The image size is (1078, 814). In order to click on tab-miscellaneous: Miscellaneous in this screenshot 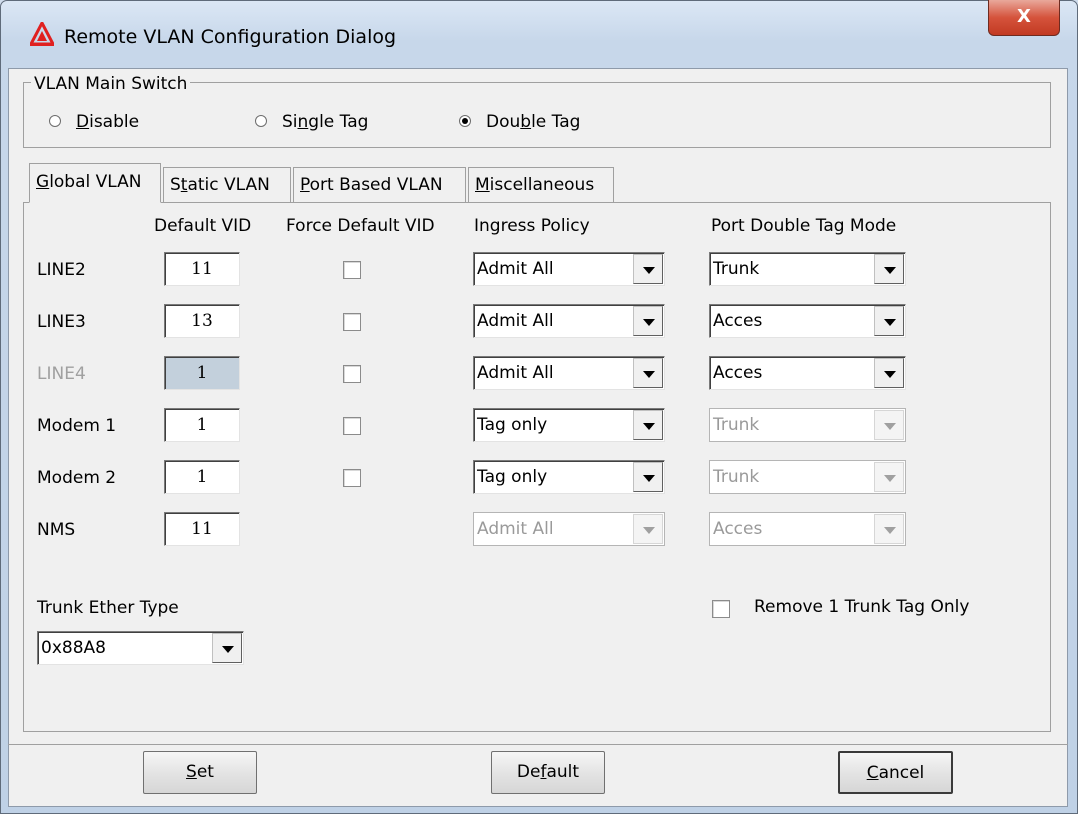, I will do `click(541, 184)`.